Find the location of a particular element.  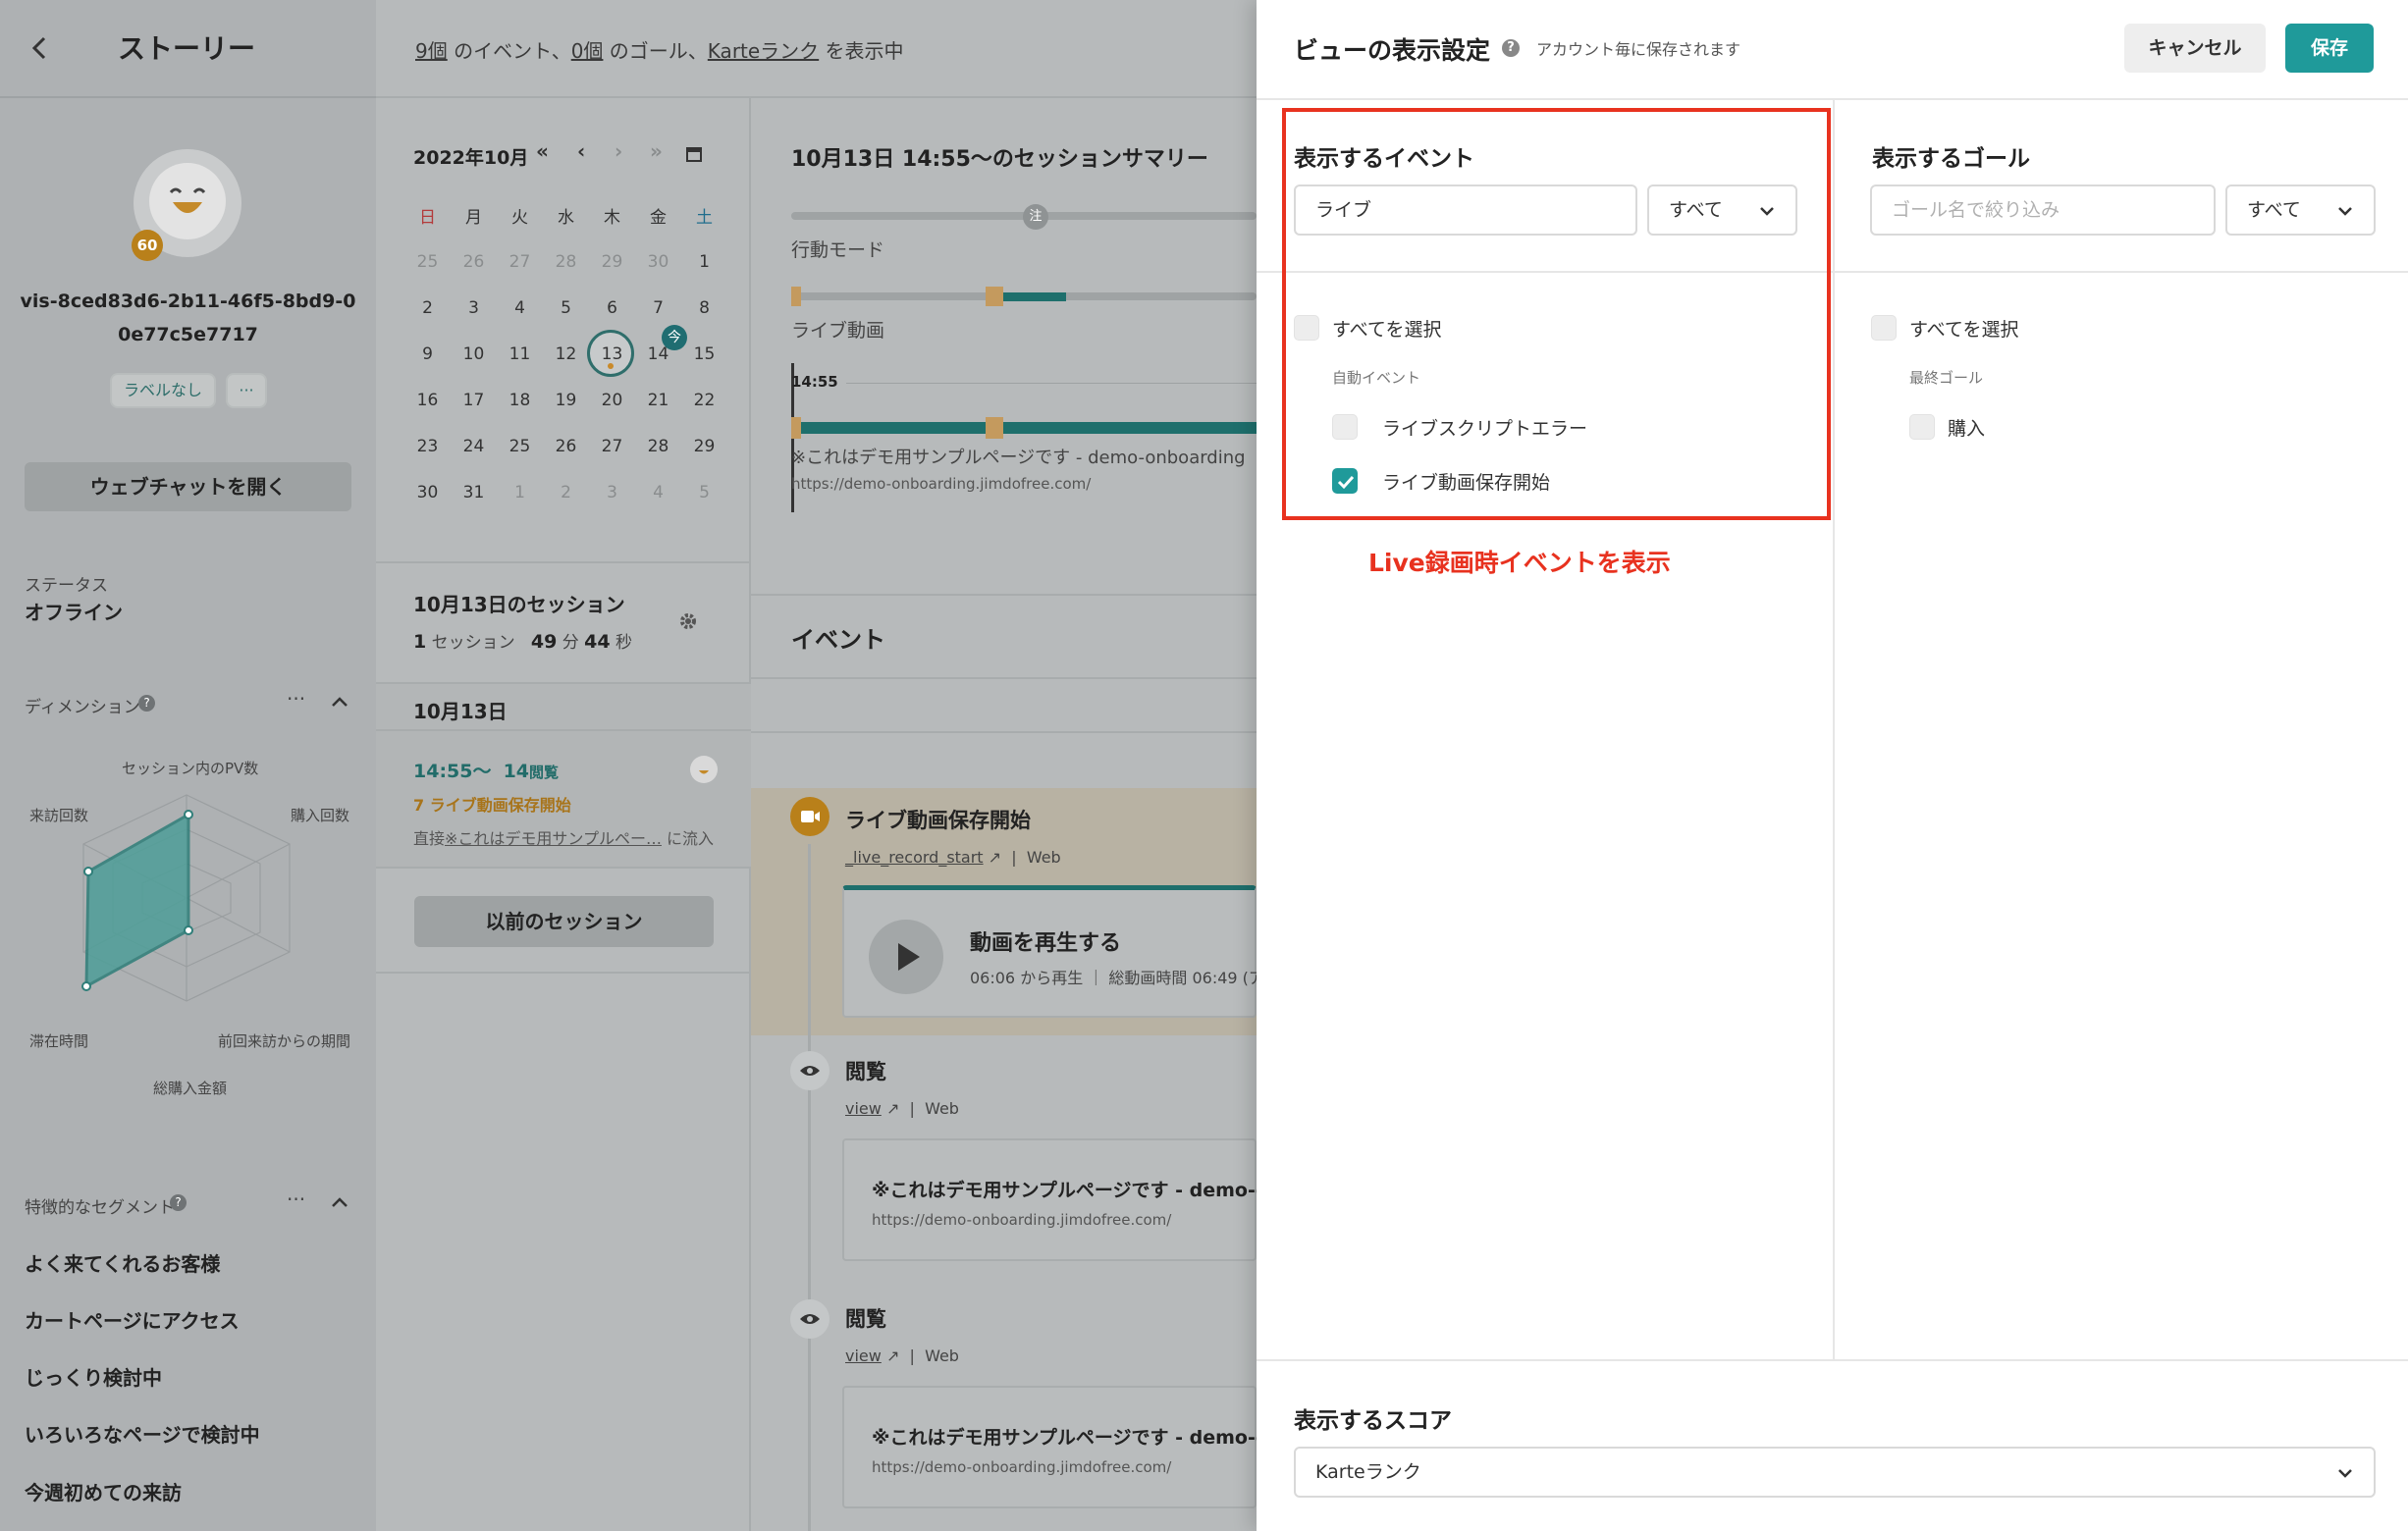

calendar-day: 16 is located at coordinates (427, 400).